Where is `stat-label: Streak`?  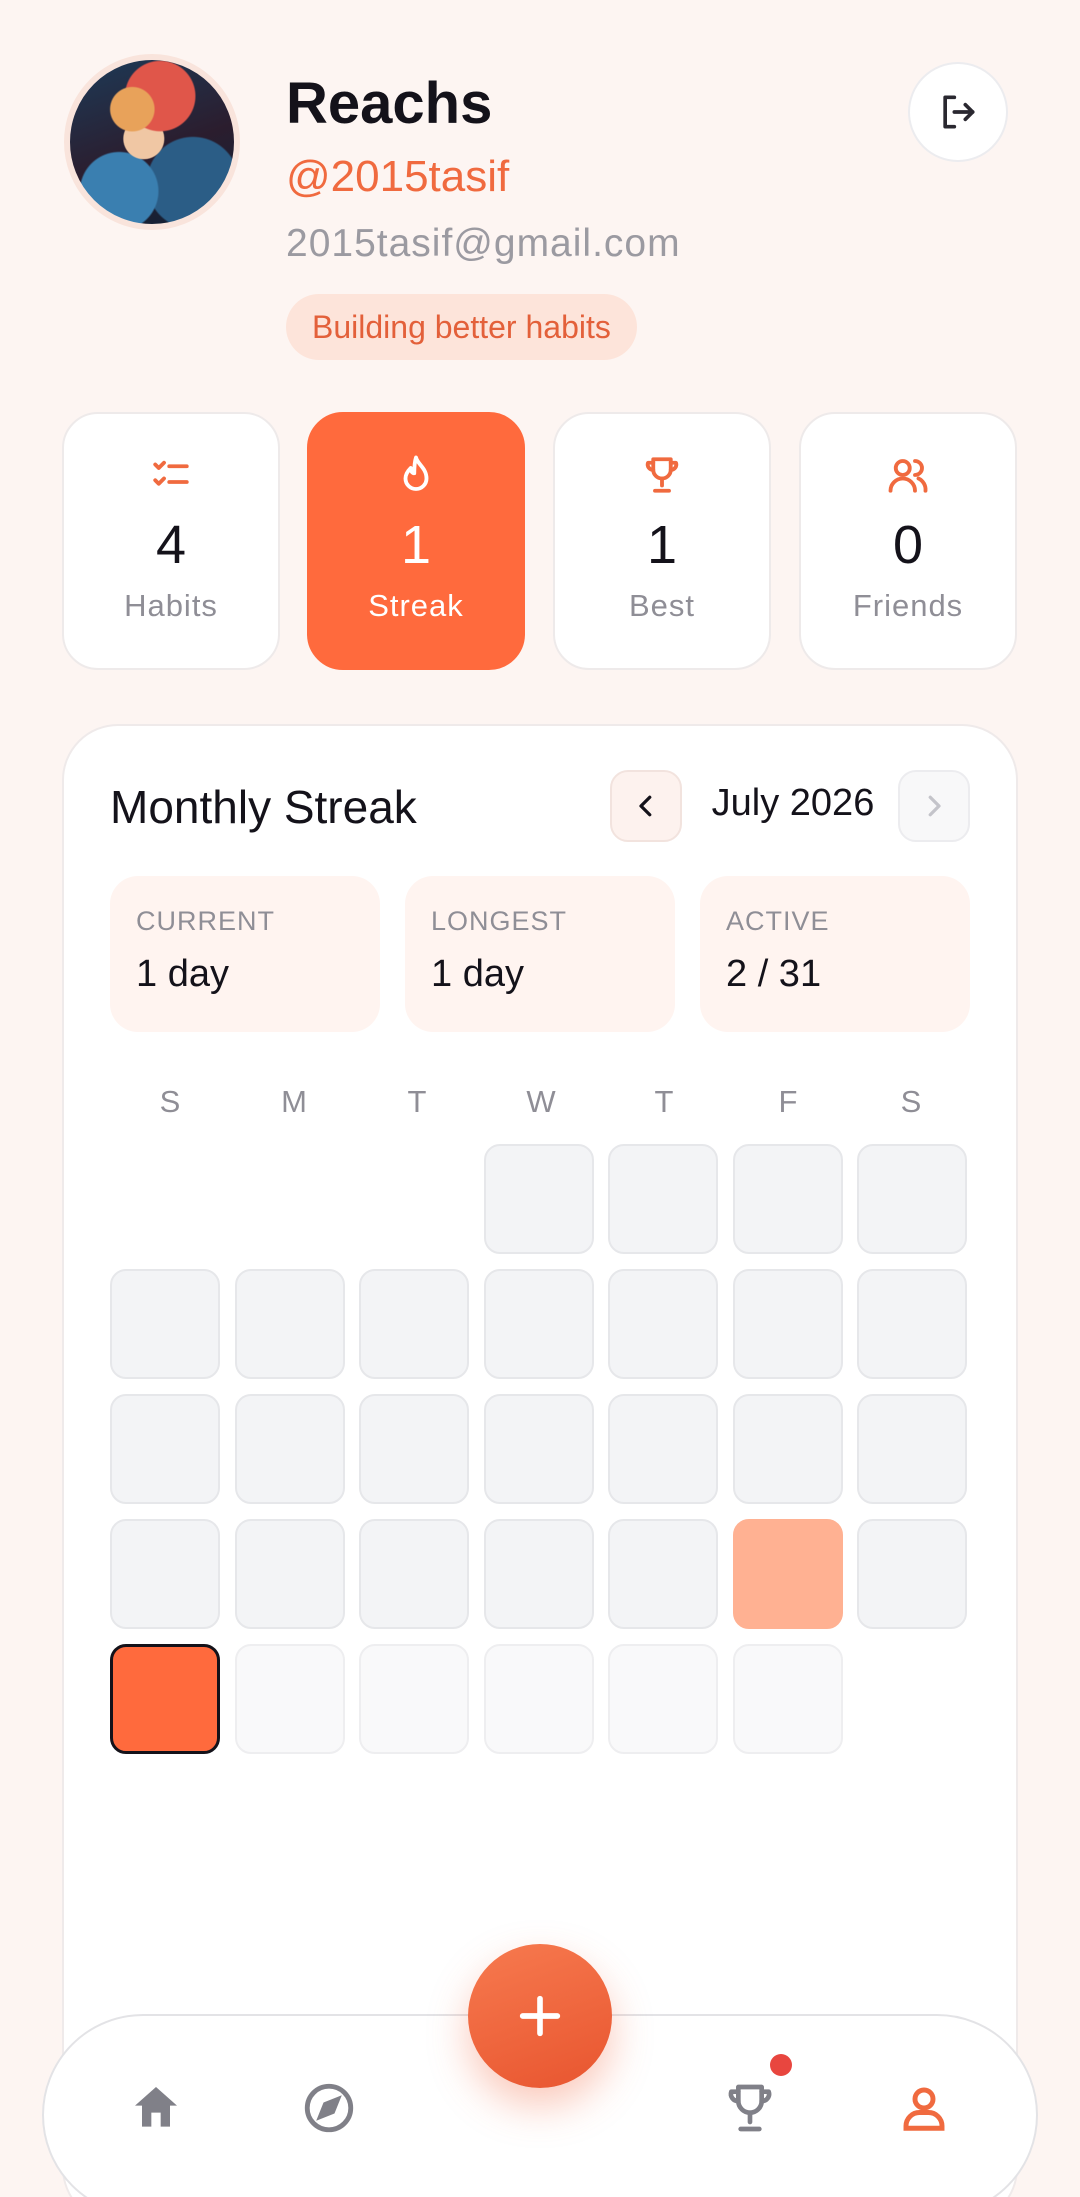
stat-label: Streak is located at coordinates (416, 605).